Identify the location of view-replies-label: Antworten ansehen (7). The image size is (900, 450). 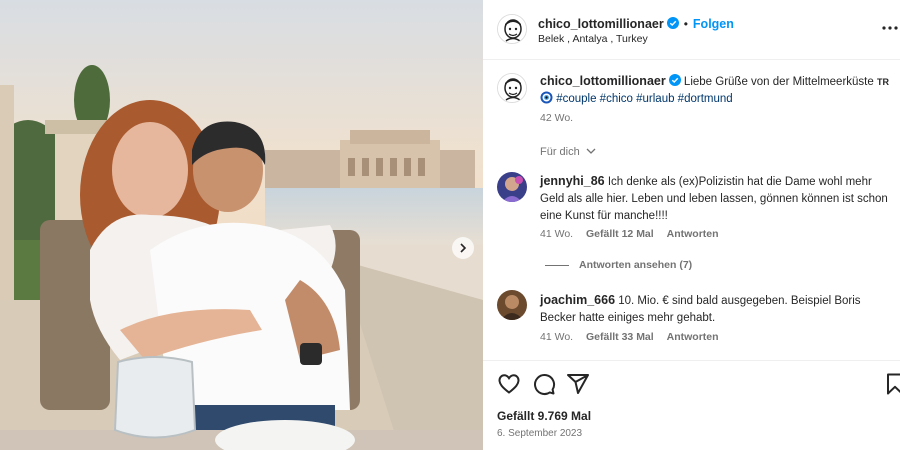
(636, 265).